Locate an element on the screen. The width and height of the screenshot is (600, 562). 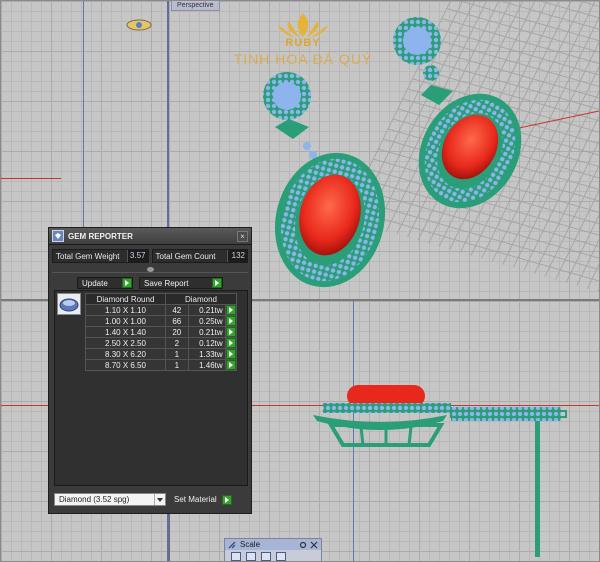
stone-size: 8.30 X 6.20 is located at coordinates (125, 354).